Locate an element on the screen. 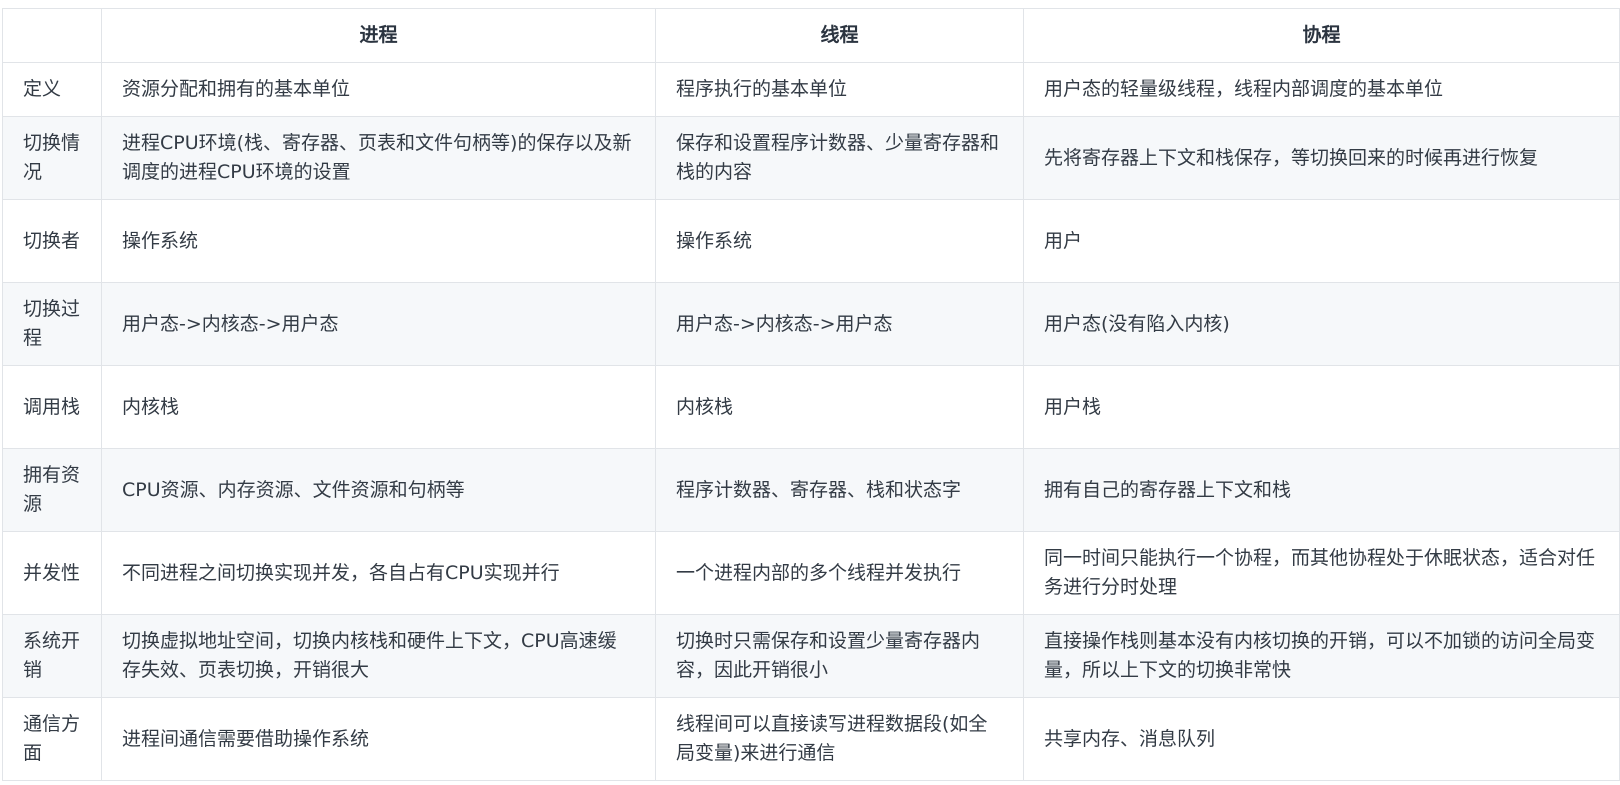 This screenshot has height=785, width=1620. cell-coroutine: 同一时间只能执行一个协程，而其他协程处于休眠状态，适合对任务进行分时处理 is located at coordinates (1321, 573).